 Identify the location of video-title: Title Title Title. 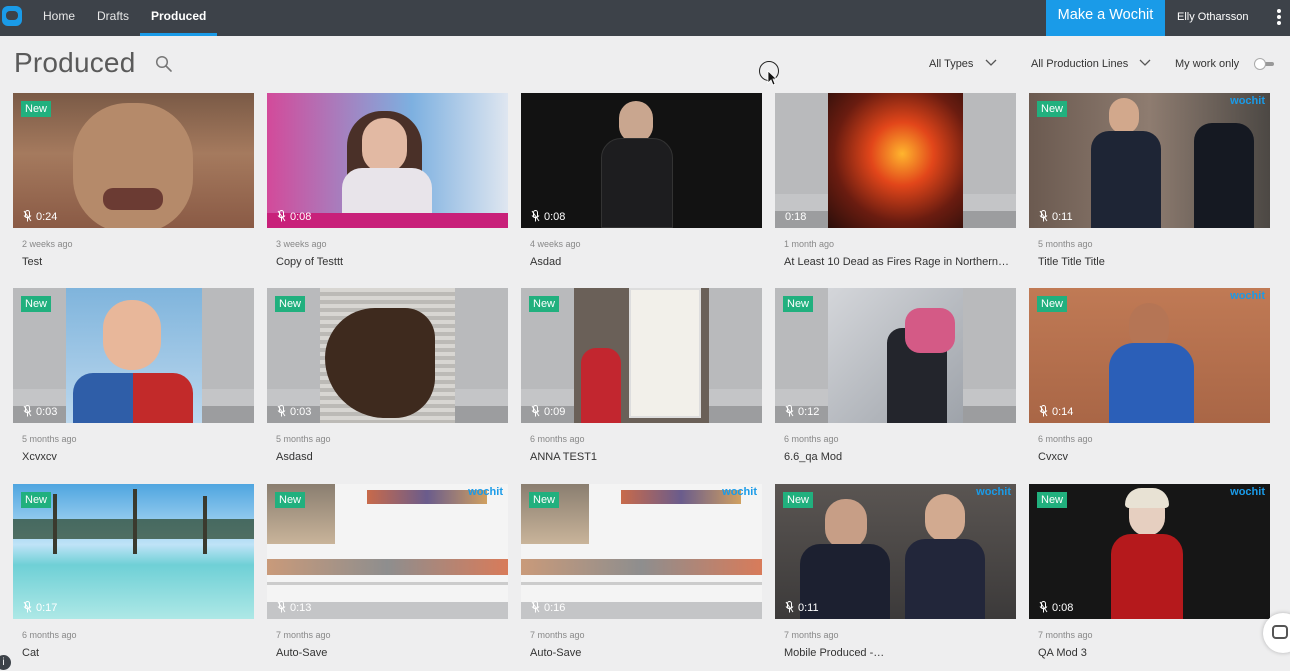
(1150, 262).